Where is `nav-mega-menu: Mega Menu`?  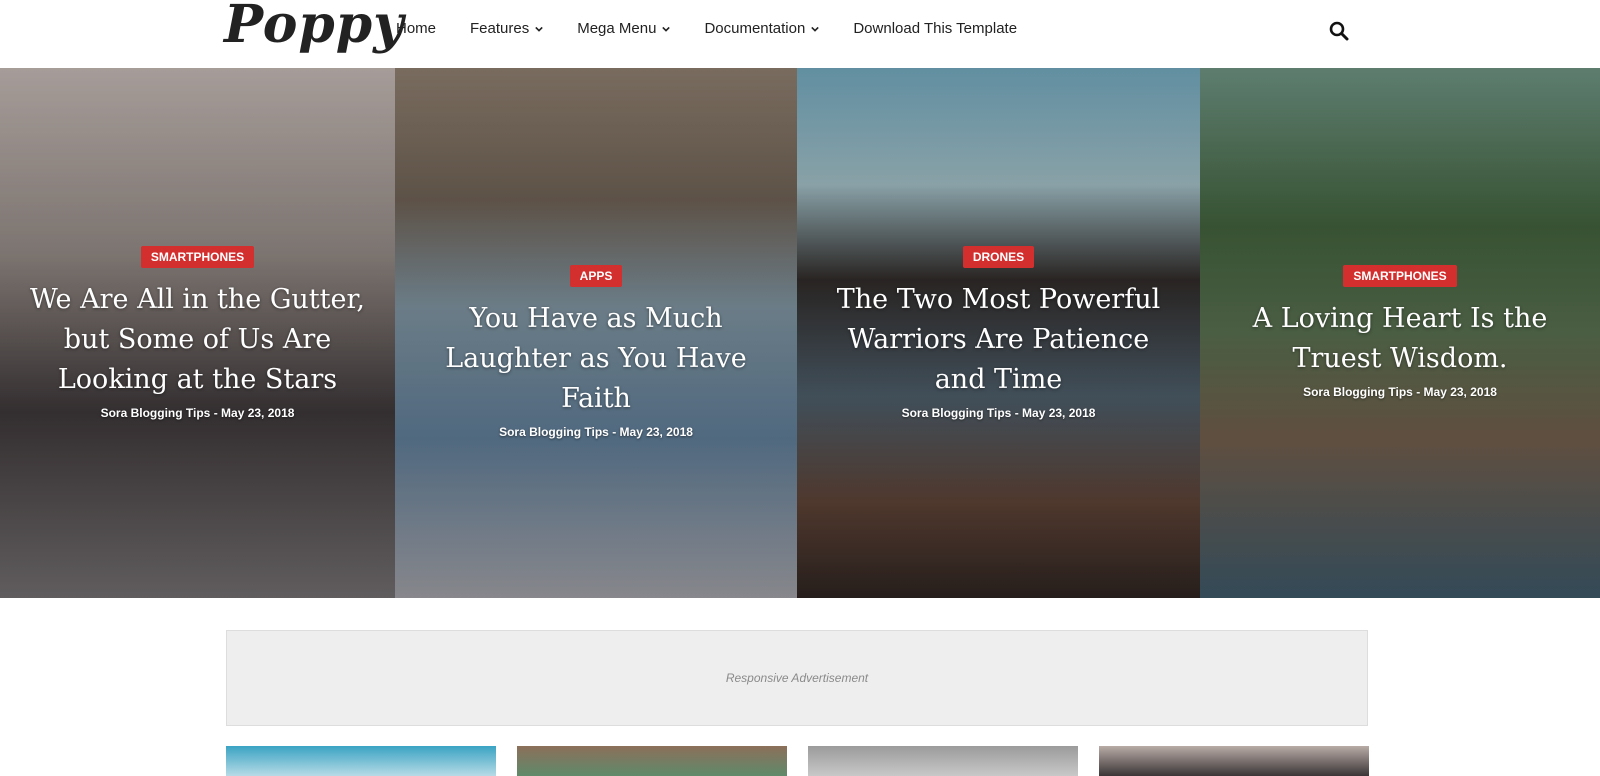 nav-mega-menu: Mega Menu is located at coordinates (624, 28).